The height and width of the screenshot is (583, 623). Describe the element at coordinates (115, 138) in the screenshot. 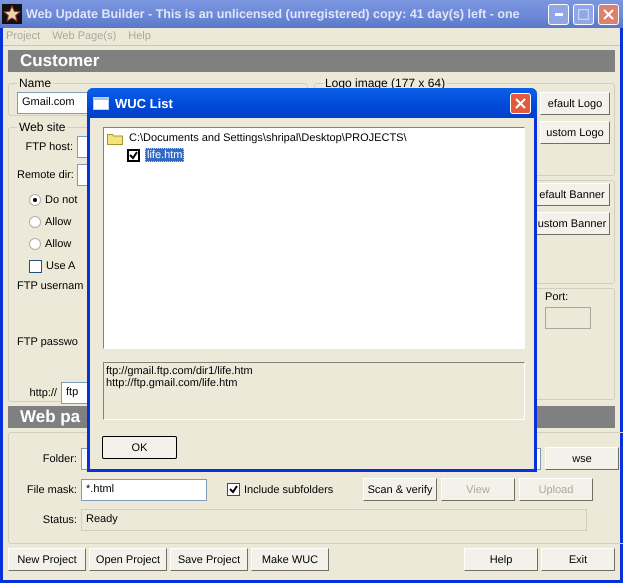

I see `folder-icon` at that location.